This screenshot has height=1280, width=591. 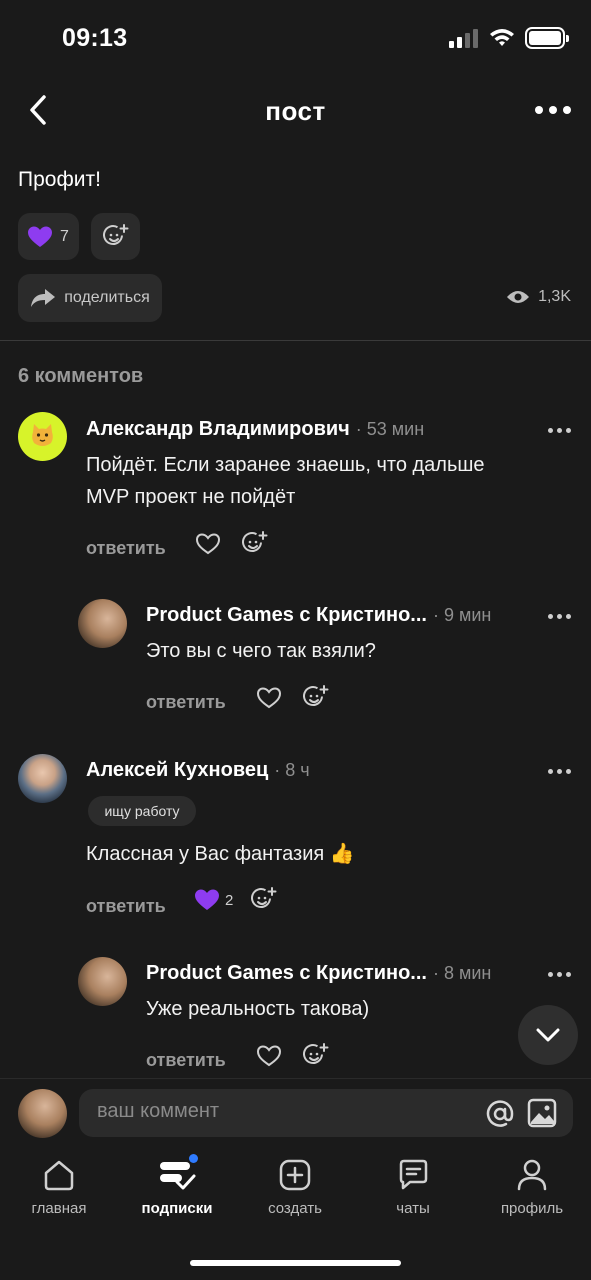 What do you see at coordinates (413, 1174) in the screenshot?
I see `chat-icon` at bounding box center [413, 1174].